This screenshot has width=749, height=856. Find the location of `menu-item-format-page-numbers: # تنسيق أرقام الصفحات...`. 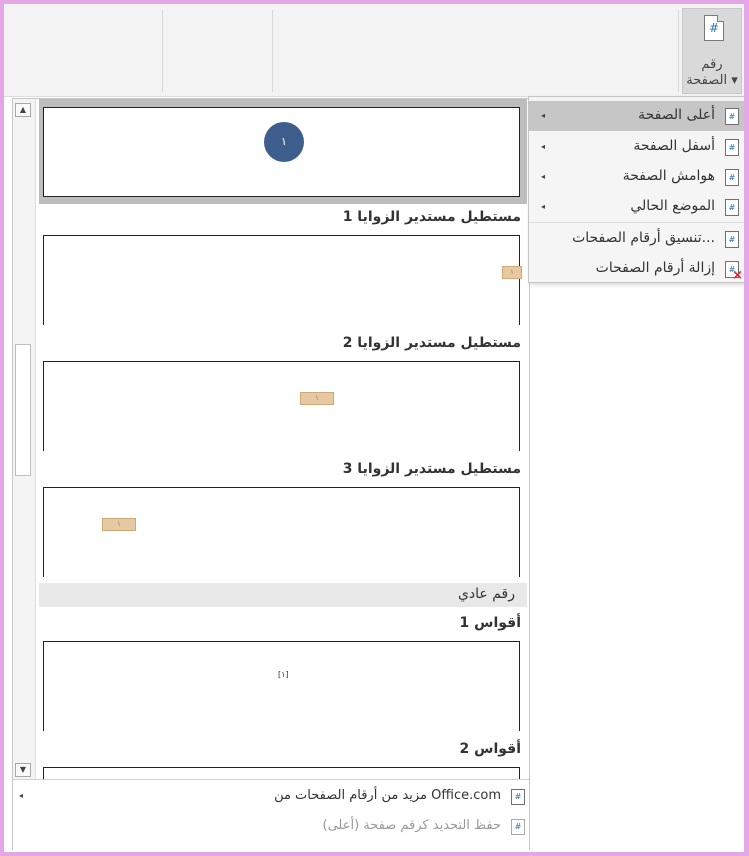

menu-item-format-page-numbers: # تنسيق أرقام الصفحات... is located at coordinates (636, 239).